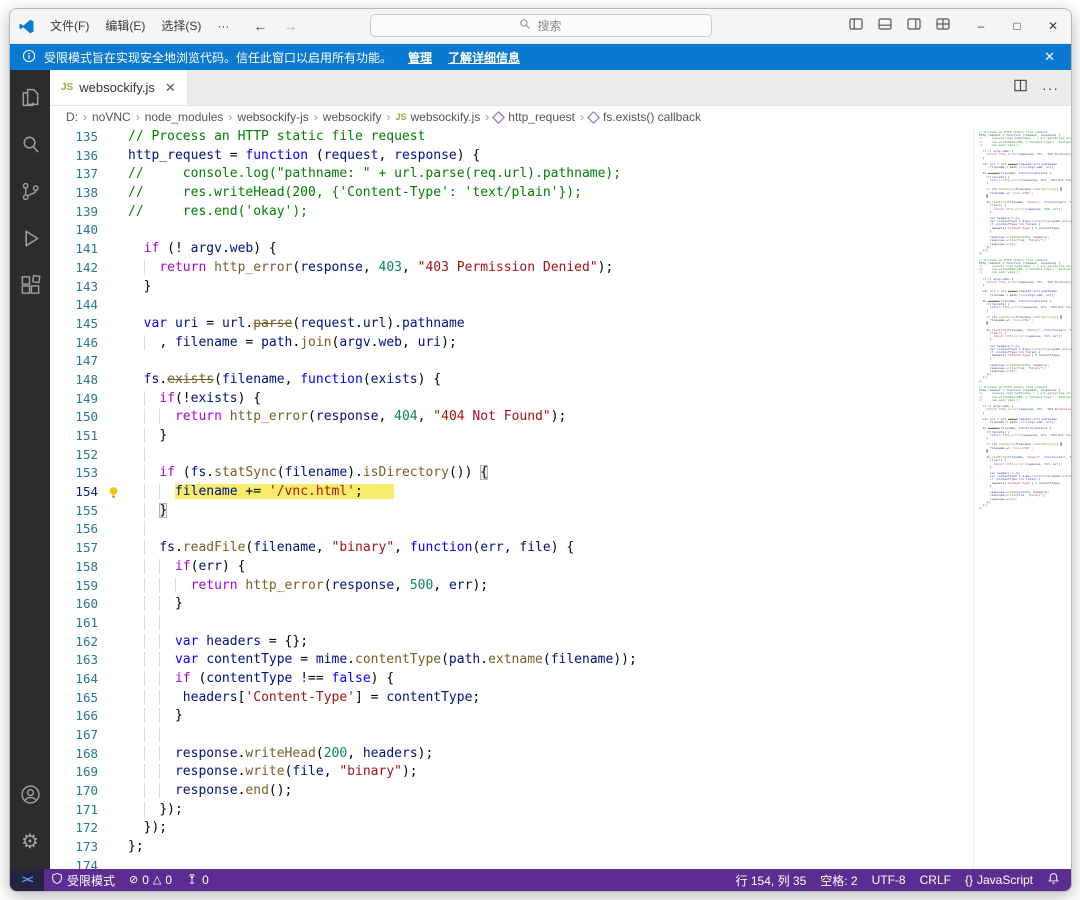 The height and width of the screenshot is (900, 1080). I want to click on menu-item-2: 选择(S), so click(181, 26).